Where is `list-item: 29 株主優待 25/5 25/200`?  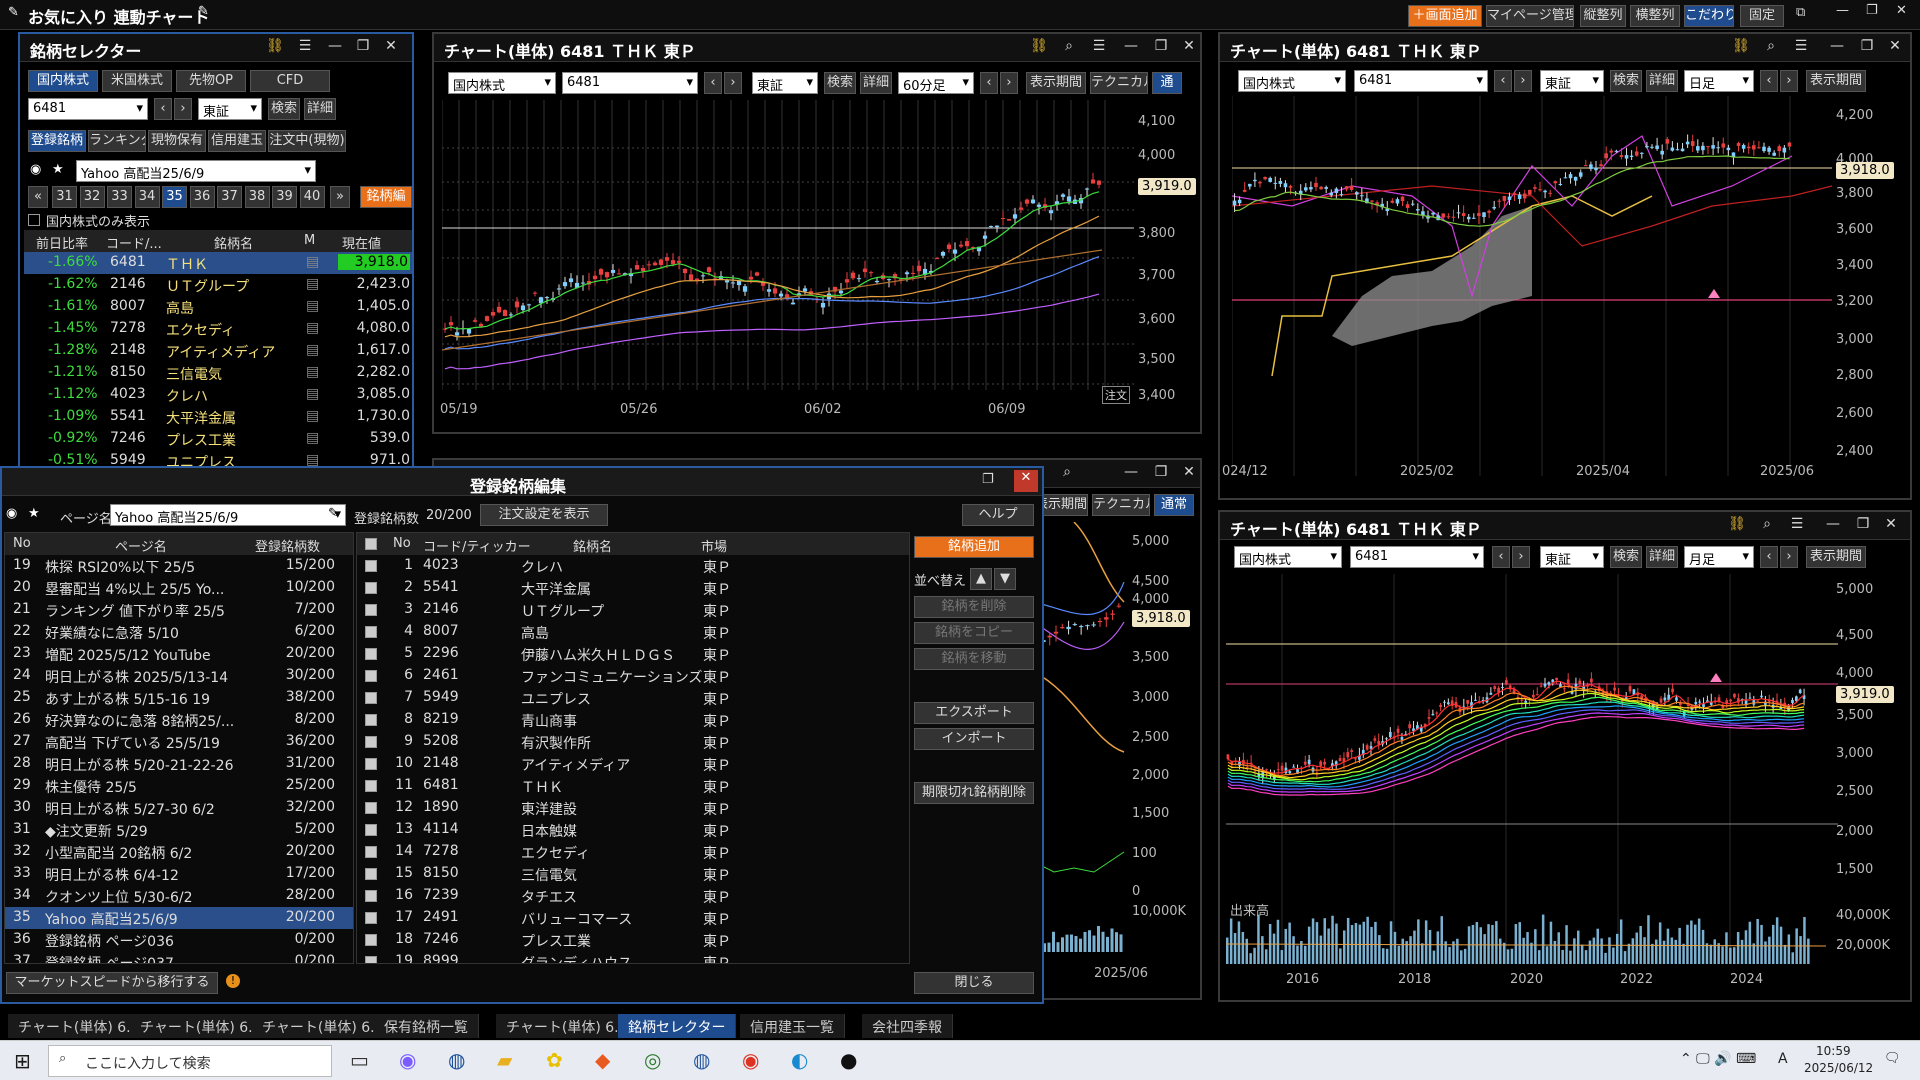 list-item: 29 株主優待 25/5 25/200 is located at coordinates (179, 786).